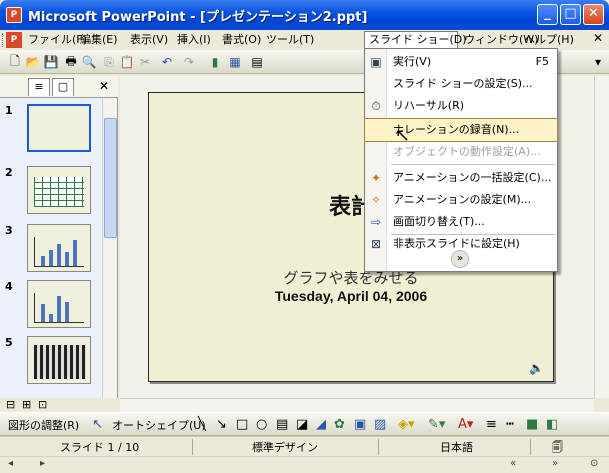 This screenshot has height=473, width=609. What do you see at coordinates (242, 424) in the screenshot?
I see `rectangle-icon: □` at bounding box center [242, 424].